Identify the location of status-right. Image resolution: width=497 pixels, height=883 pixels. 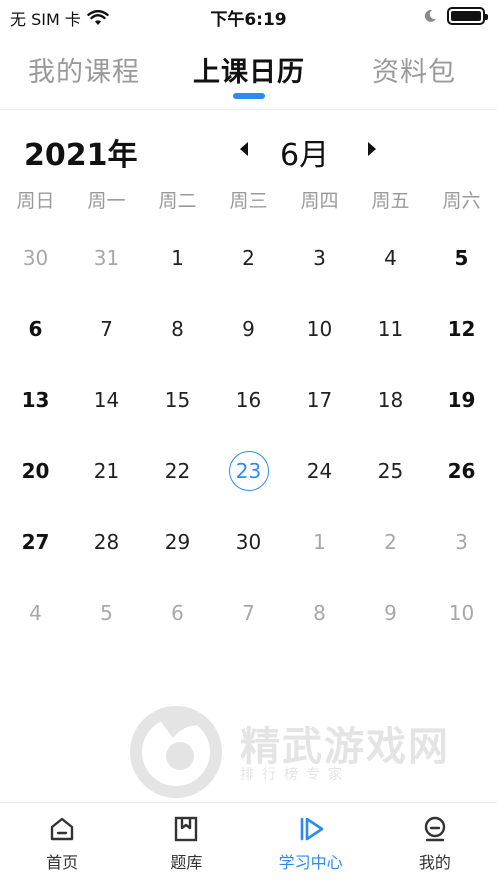
(455, 16).